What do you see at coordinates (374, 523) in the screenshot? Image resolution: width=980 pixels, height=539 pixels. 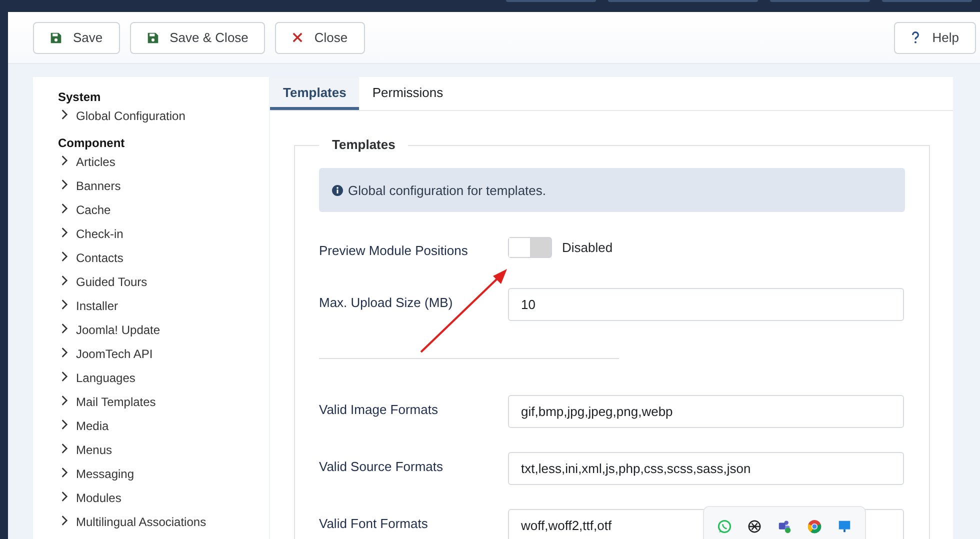 I see `field-label: Valid Font Formats` at bounding box center [374, 523].